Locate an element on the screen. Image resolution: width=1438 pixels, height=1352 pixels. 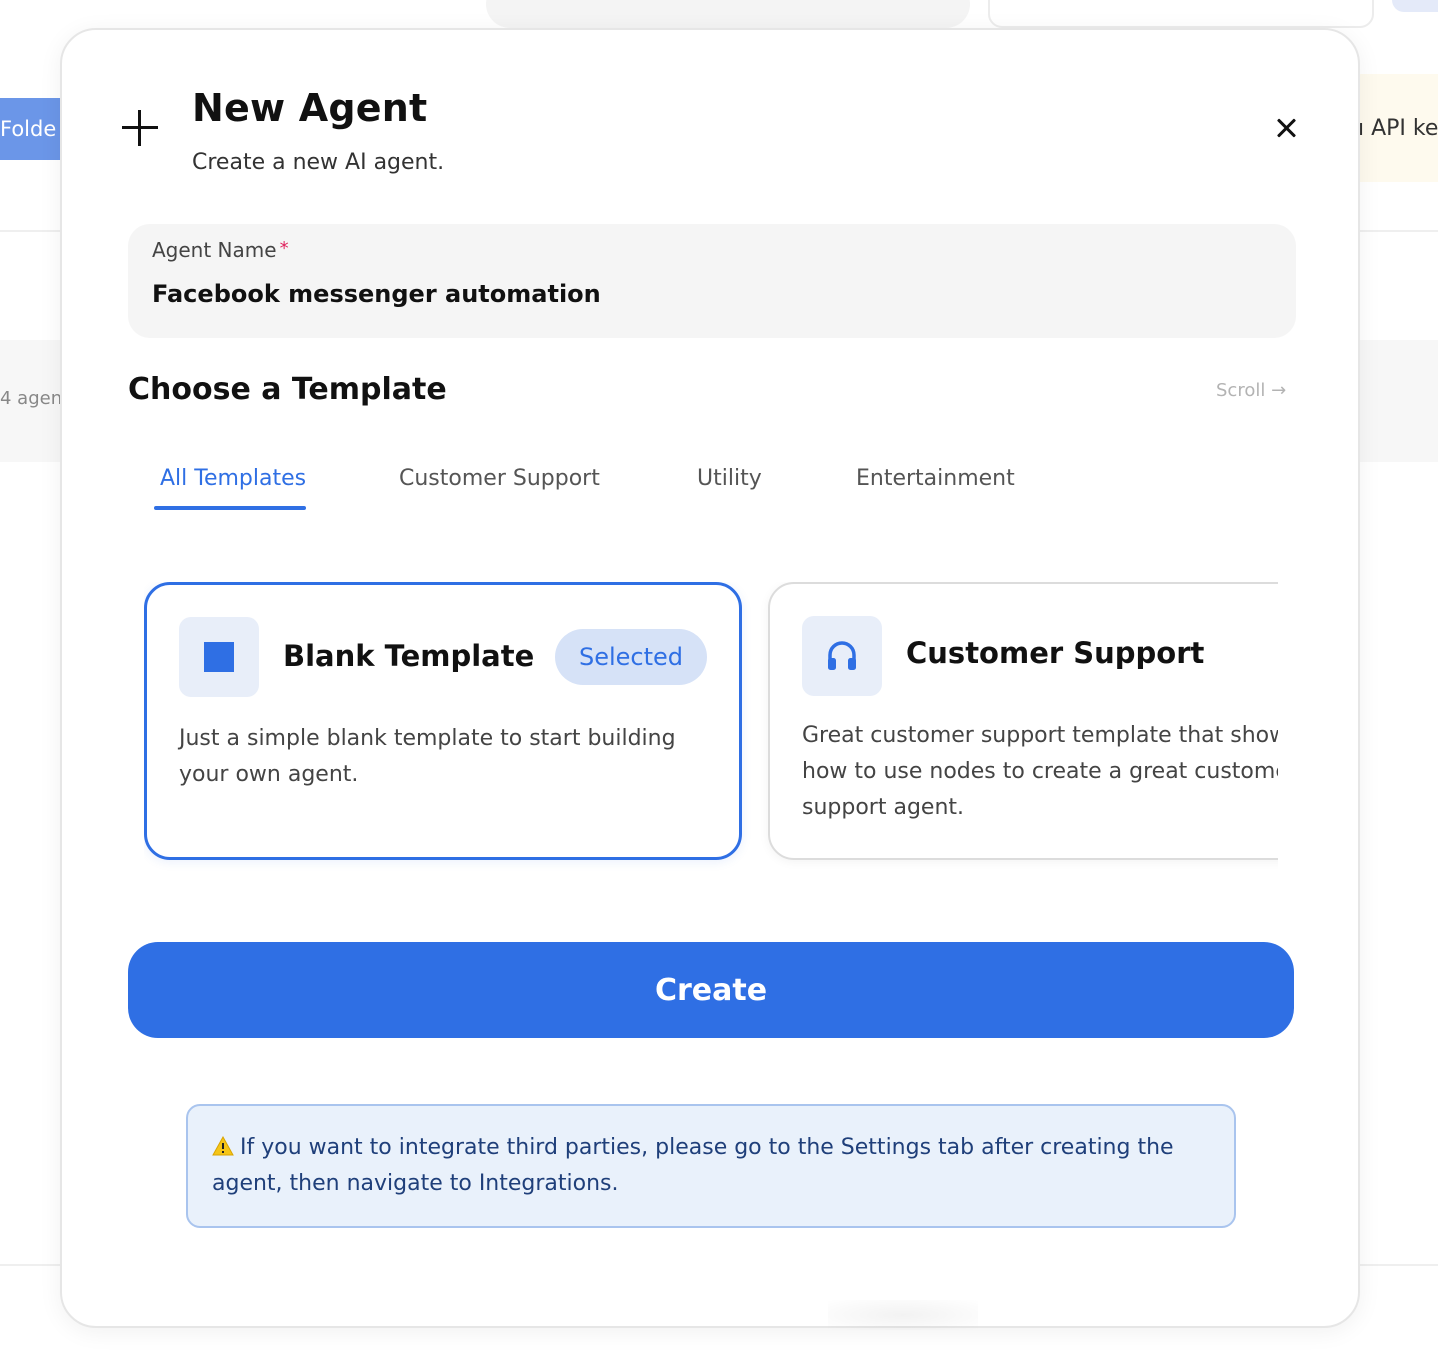
background-api-key-button: ı API ke is located at coordinates (1397, 128).